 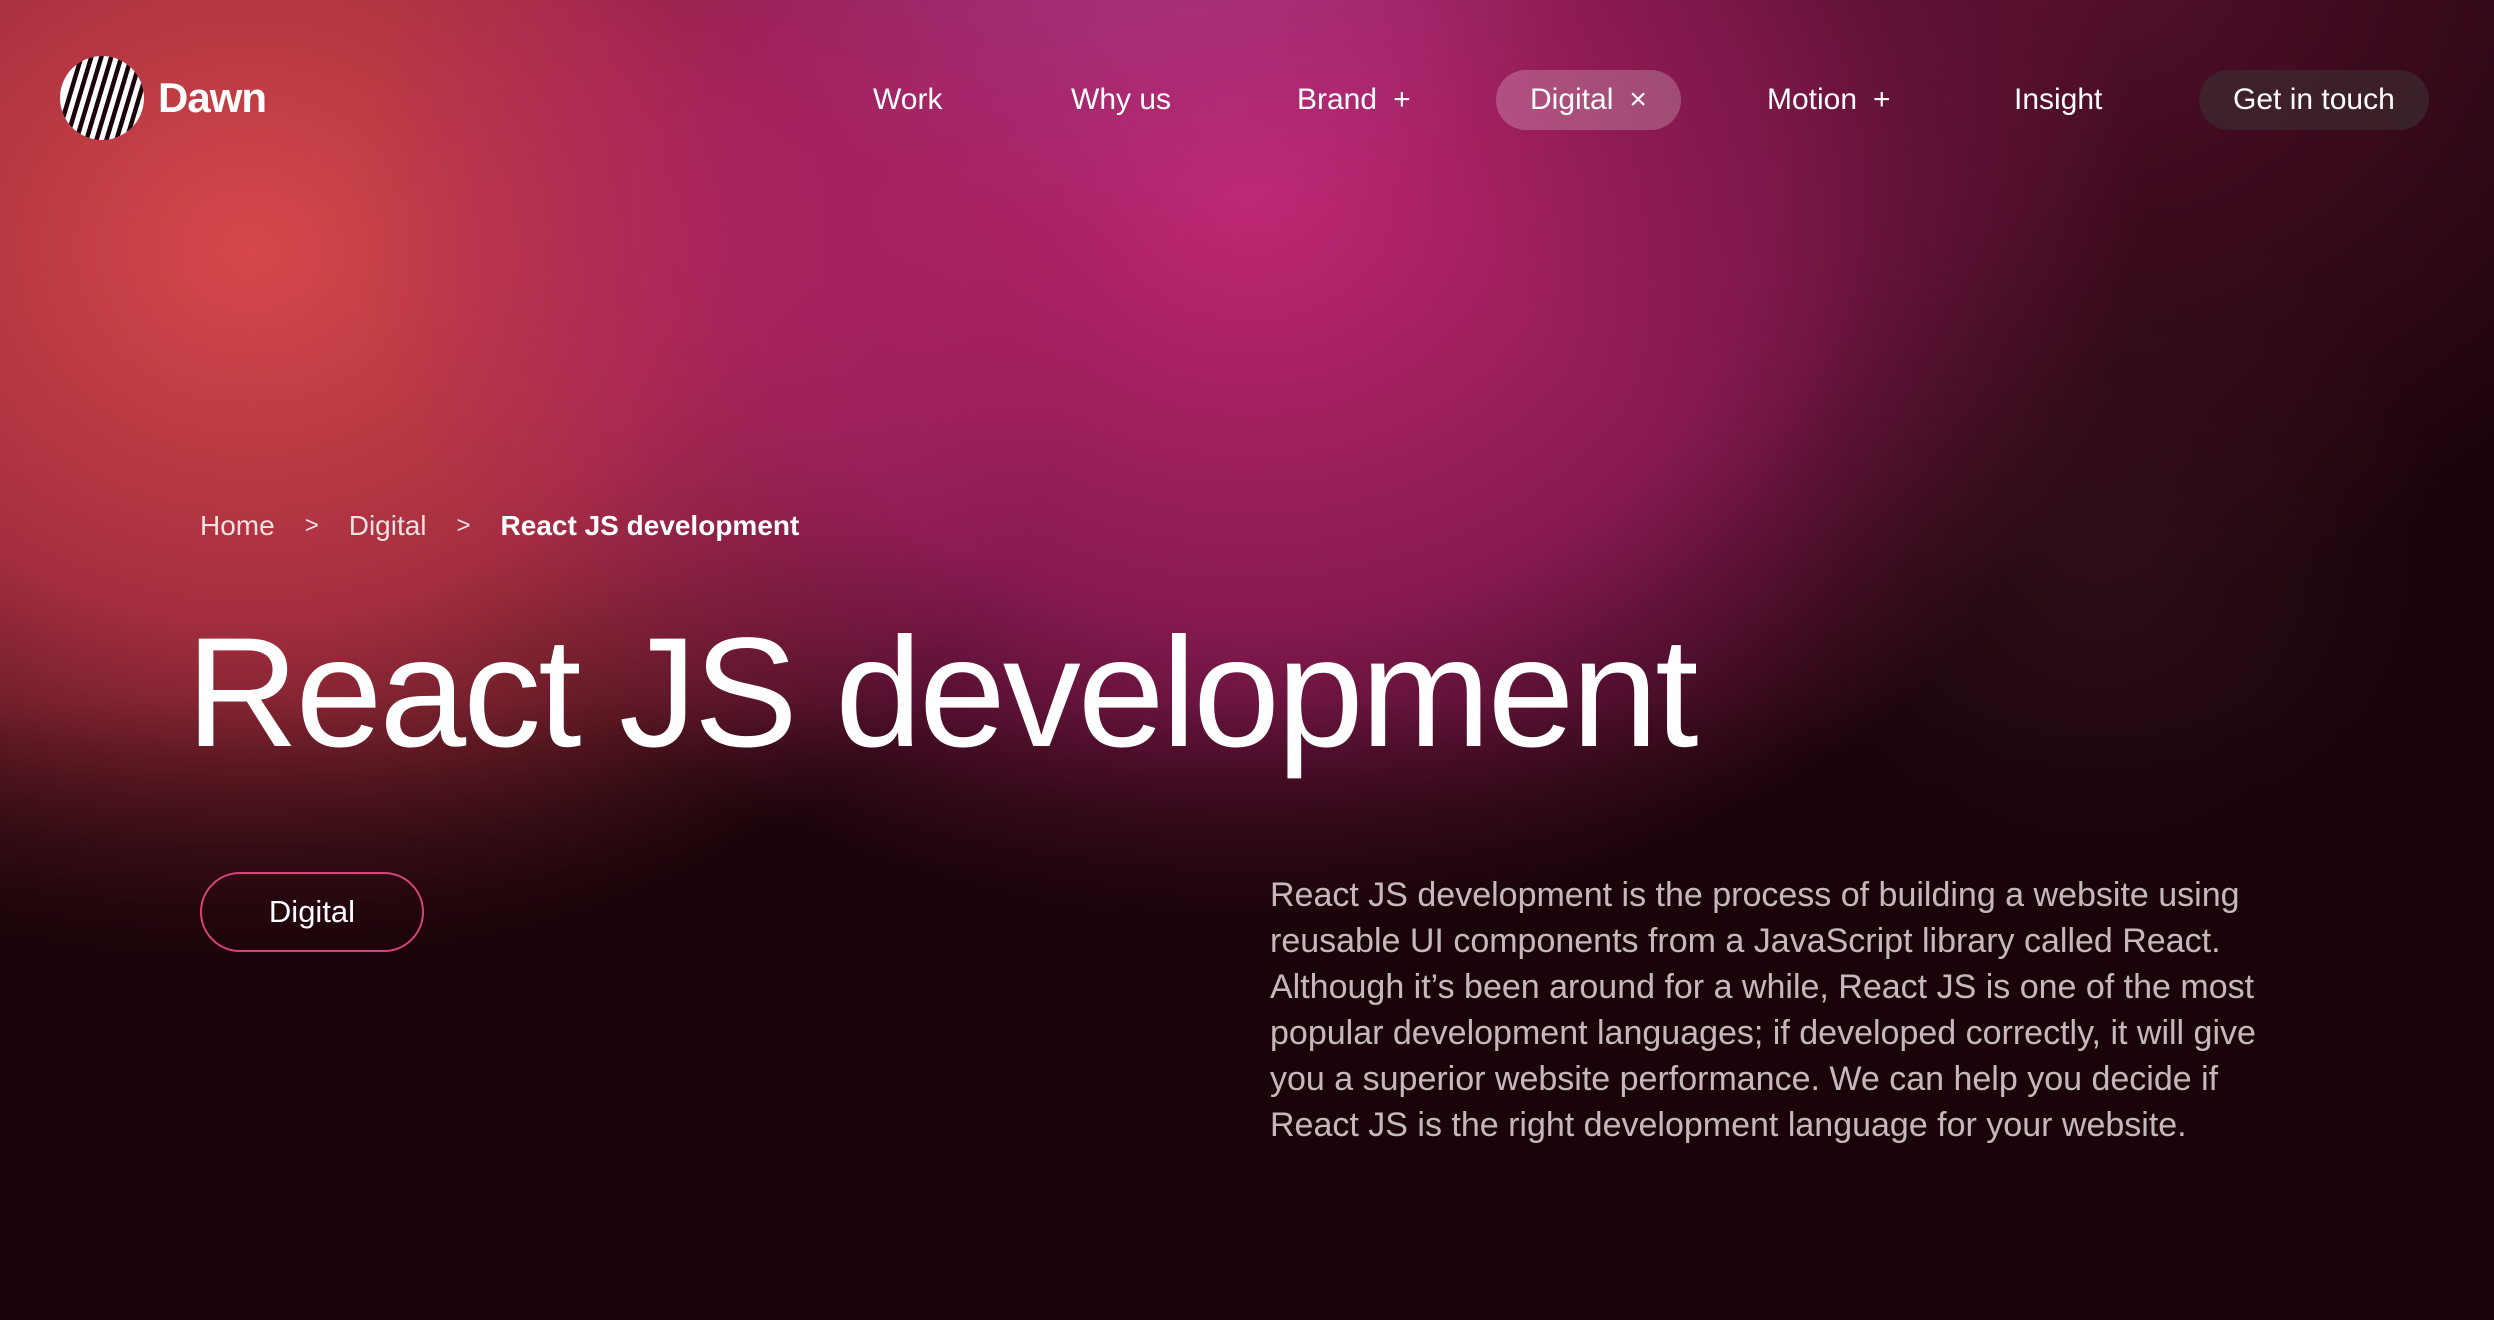 I want to click on nav-item-label: Why us, so click(x=1121, y=99).